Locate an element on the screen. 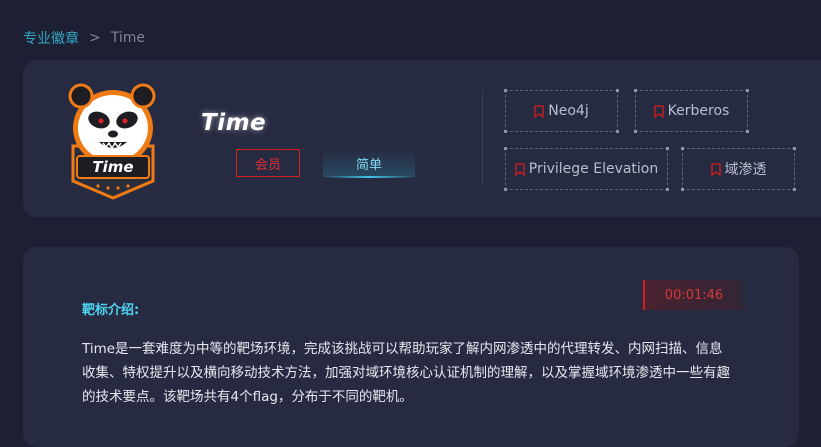  breadcrumb: 专业徽章 > Time is located at coordinates (84, 38).